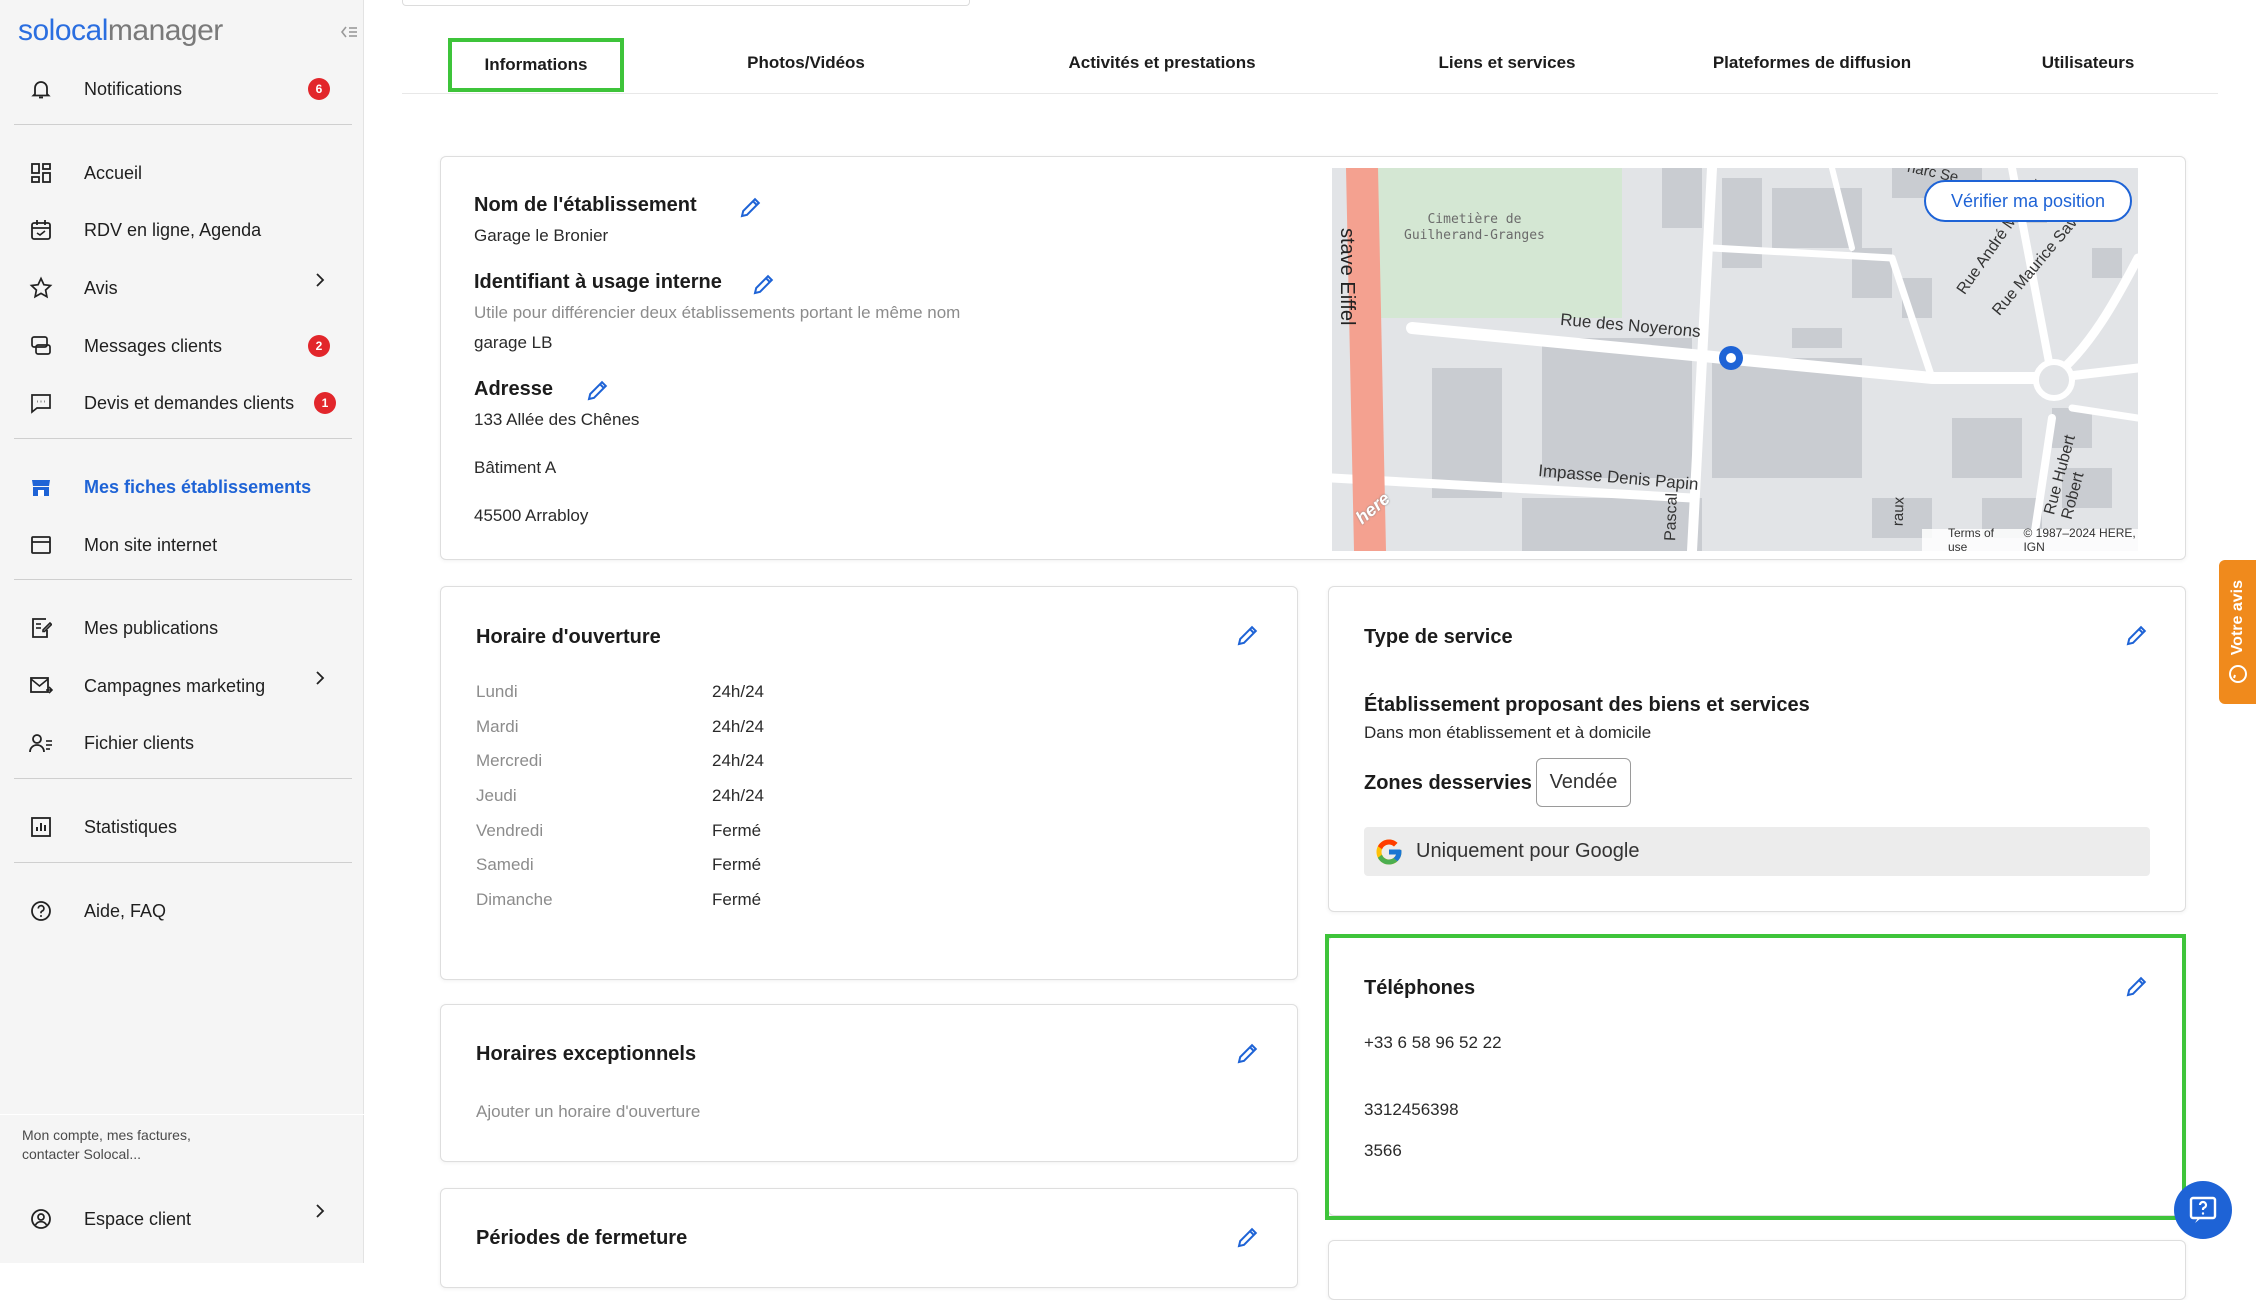  Describe the element at coordinates (513, 389) in the screenshot. I see `address-label: Adresse` at that location.